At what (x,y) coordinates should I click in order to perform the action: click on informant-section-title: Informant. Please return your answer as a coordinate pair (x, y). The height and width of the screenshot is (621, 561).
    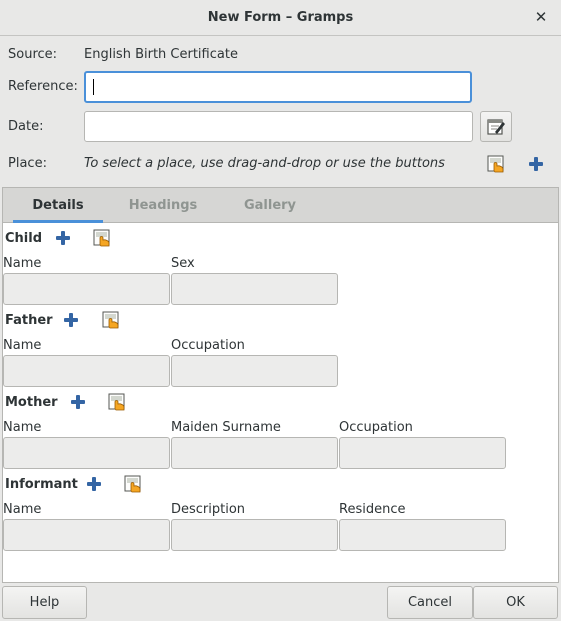
    Looking at the image, I should click on (41, 484).